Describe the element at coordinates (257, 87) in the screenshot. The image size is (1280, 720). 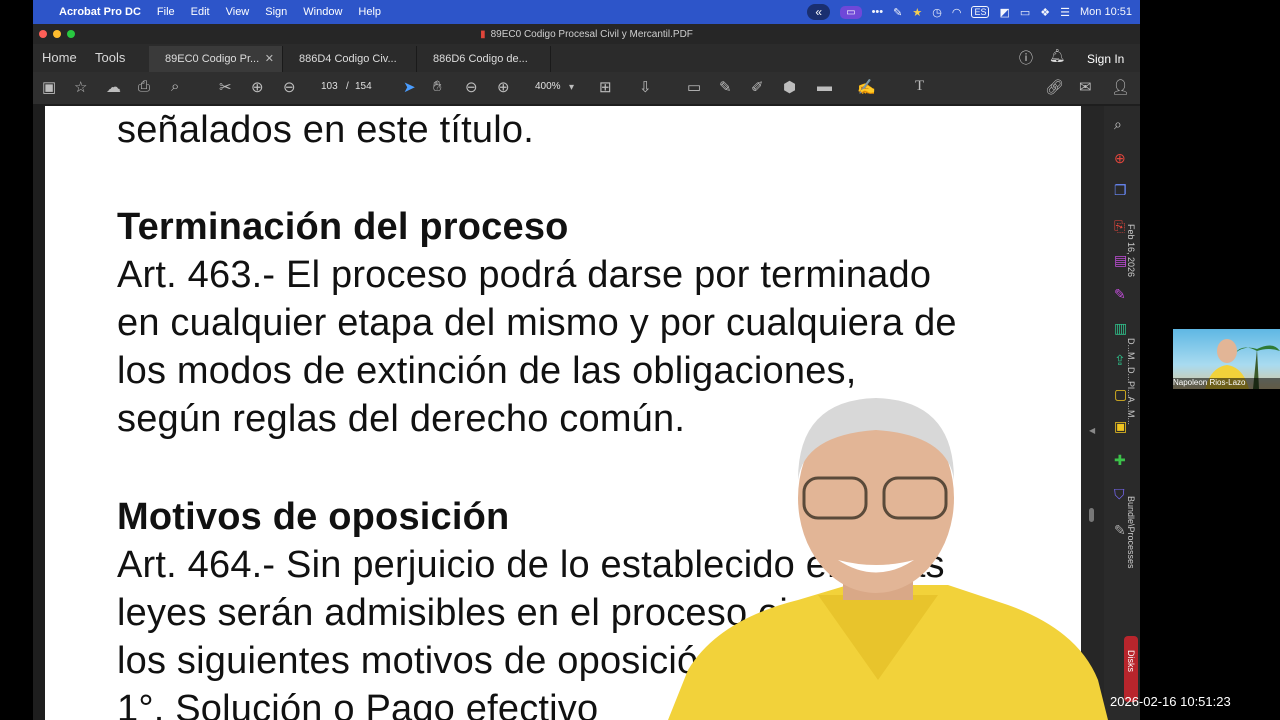
I see `previous-page-icon: ⊕` at that location.